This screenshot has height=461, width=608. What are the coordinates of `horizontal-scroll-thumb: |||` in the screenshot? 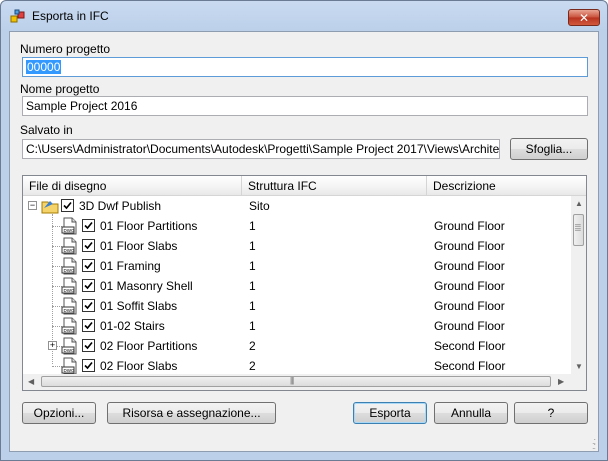 It's located at (296, 381).